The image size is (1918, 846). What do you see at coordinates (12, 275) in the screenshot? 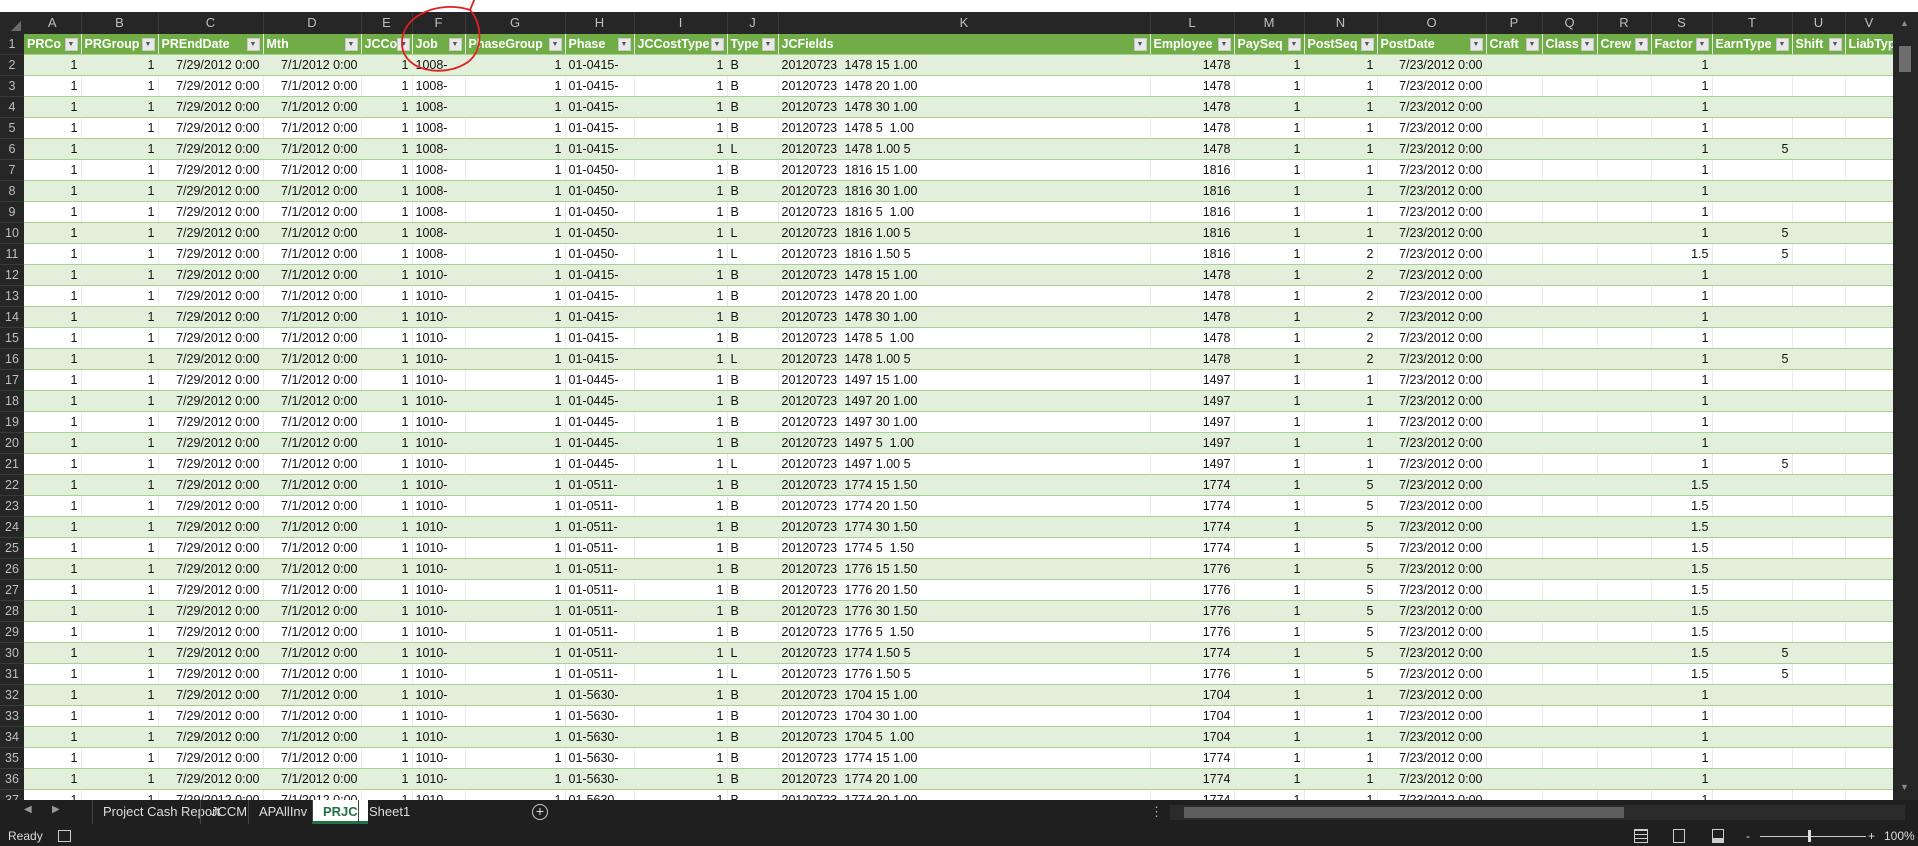
I see `row-number: 12` at bounding box center [12, 275].